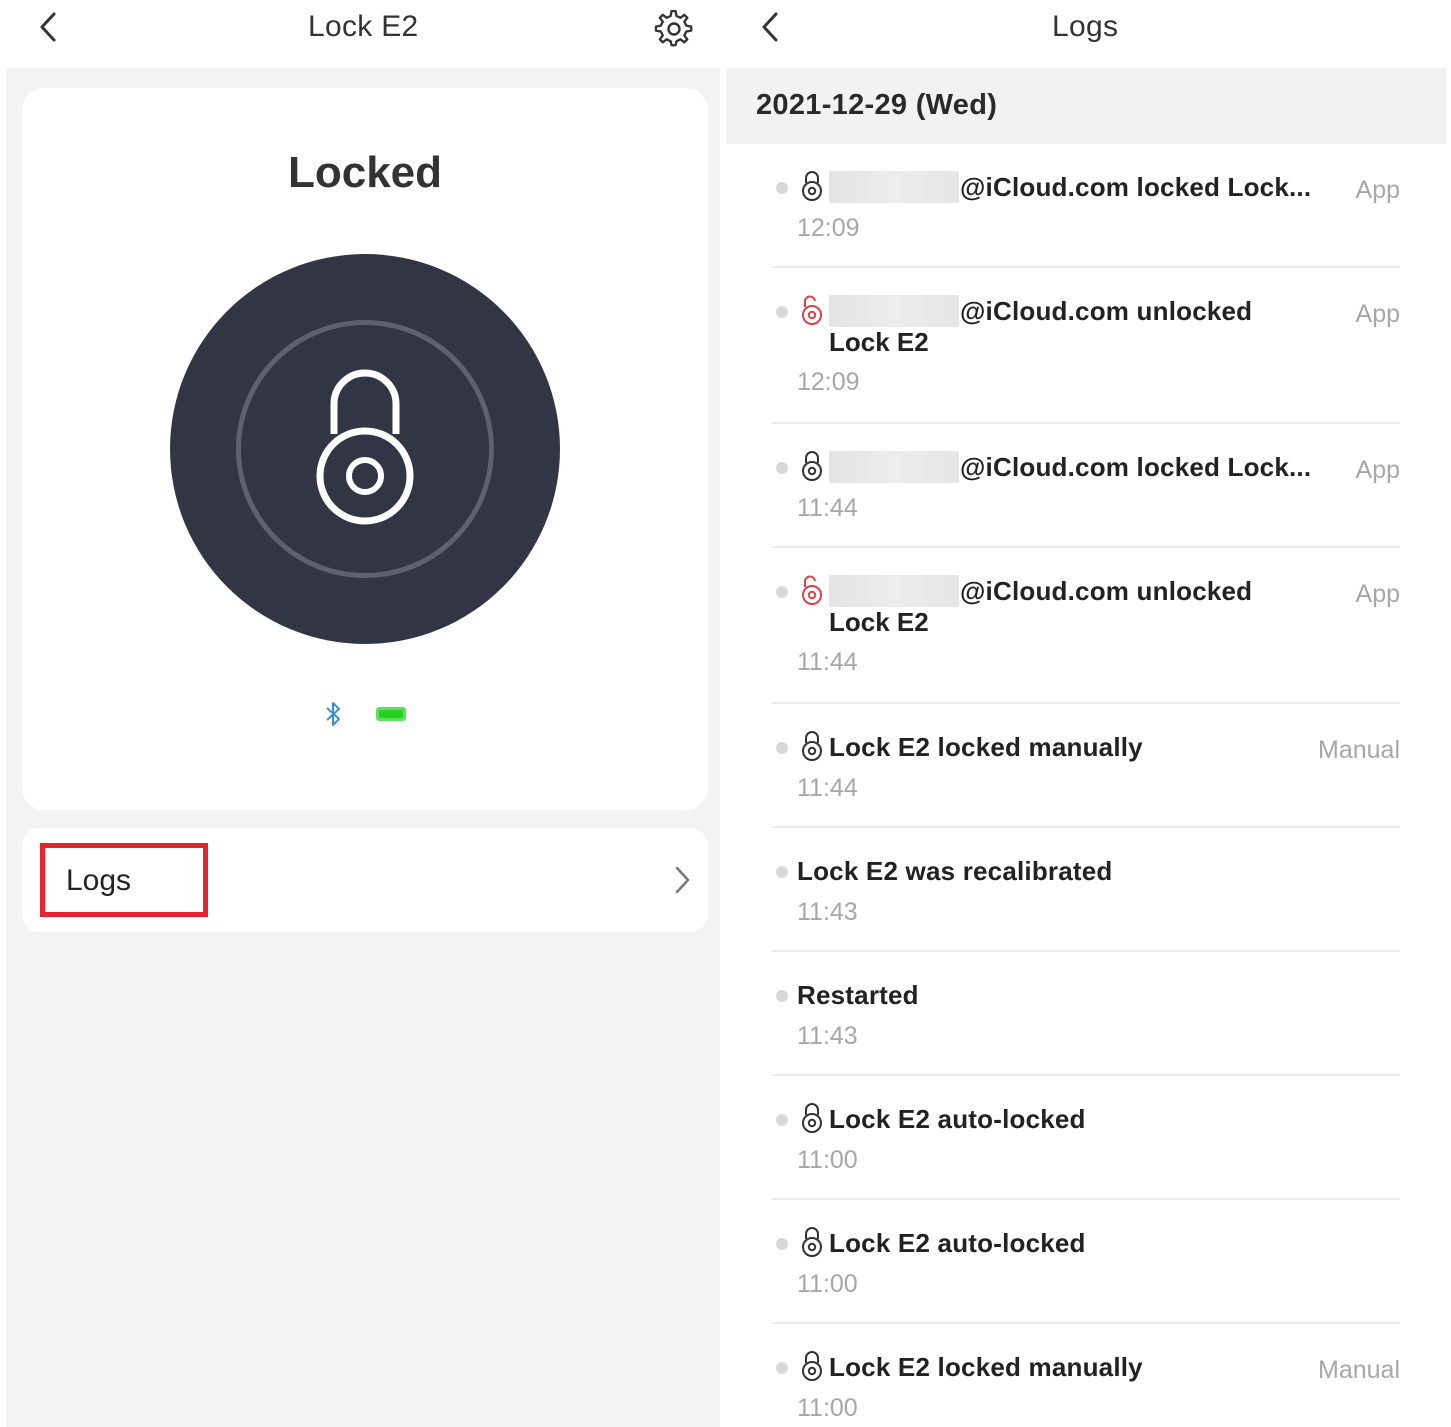 This screenshot has height=1427, width=1451. Describe the element at coordinates (858, 995) in the screenshot. I see `log-message: Restarted` at that location.